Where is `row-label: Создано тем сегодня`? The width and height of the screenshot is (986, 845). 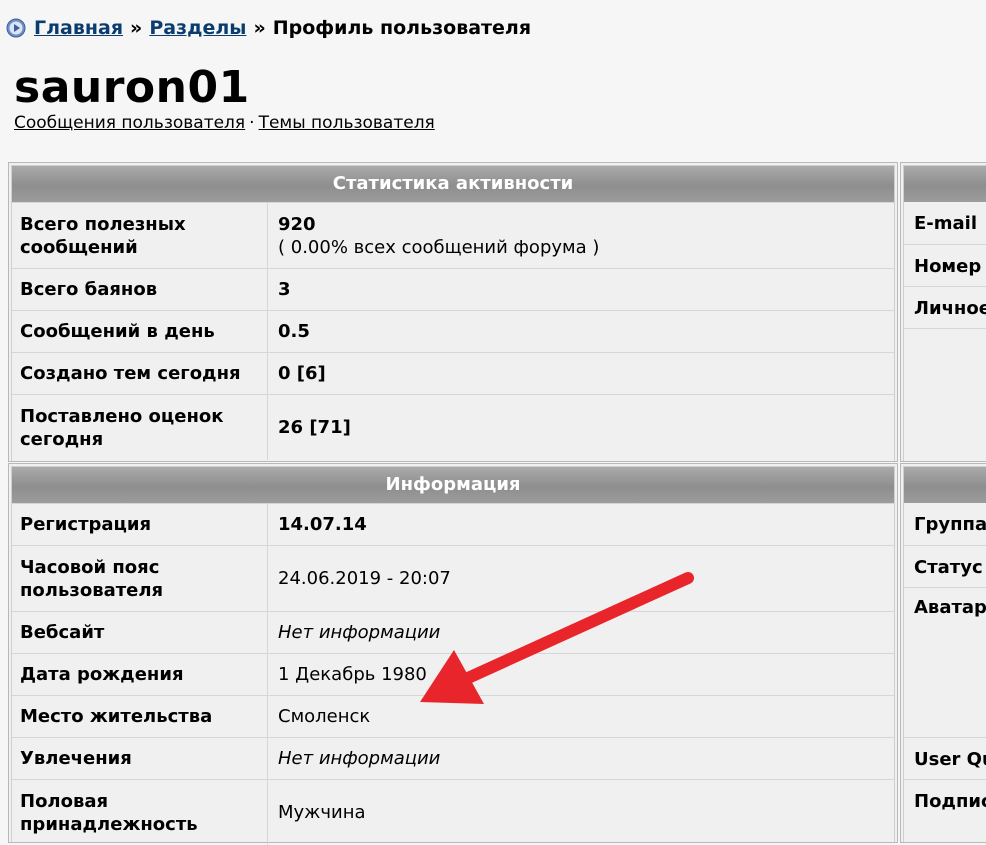
row-label: Создано тем сегодня is located at coordinates (140, 373).